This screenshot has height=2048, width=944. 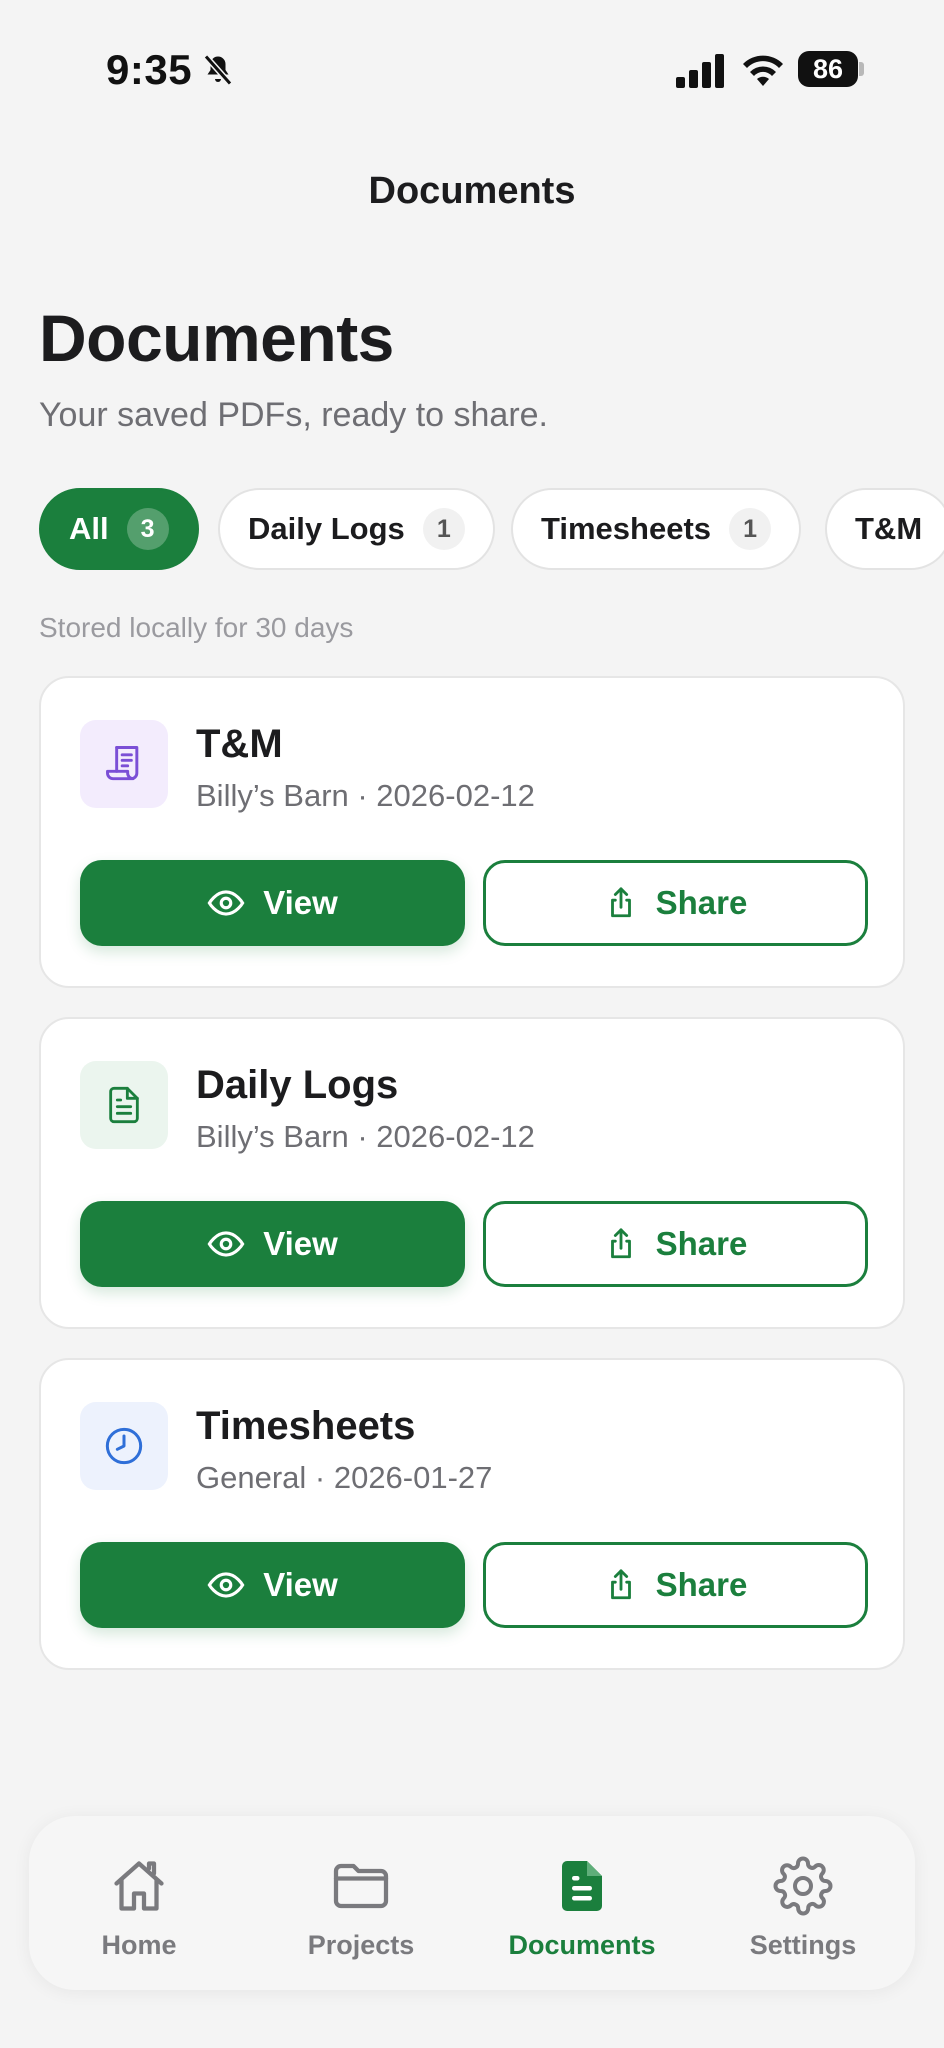 What do you see at coordinates (582, 1945) in the screenshot?
I see `tab-label: Documents` at bounding box center [582, 1945].